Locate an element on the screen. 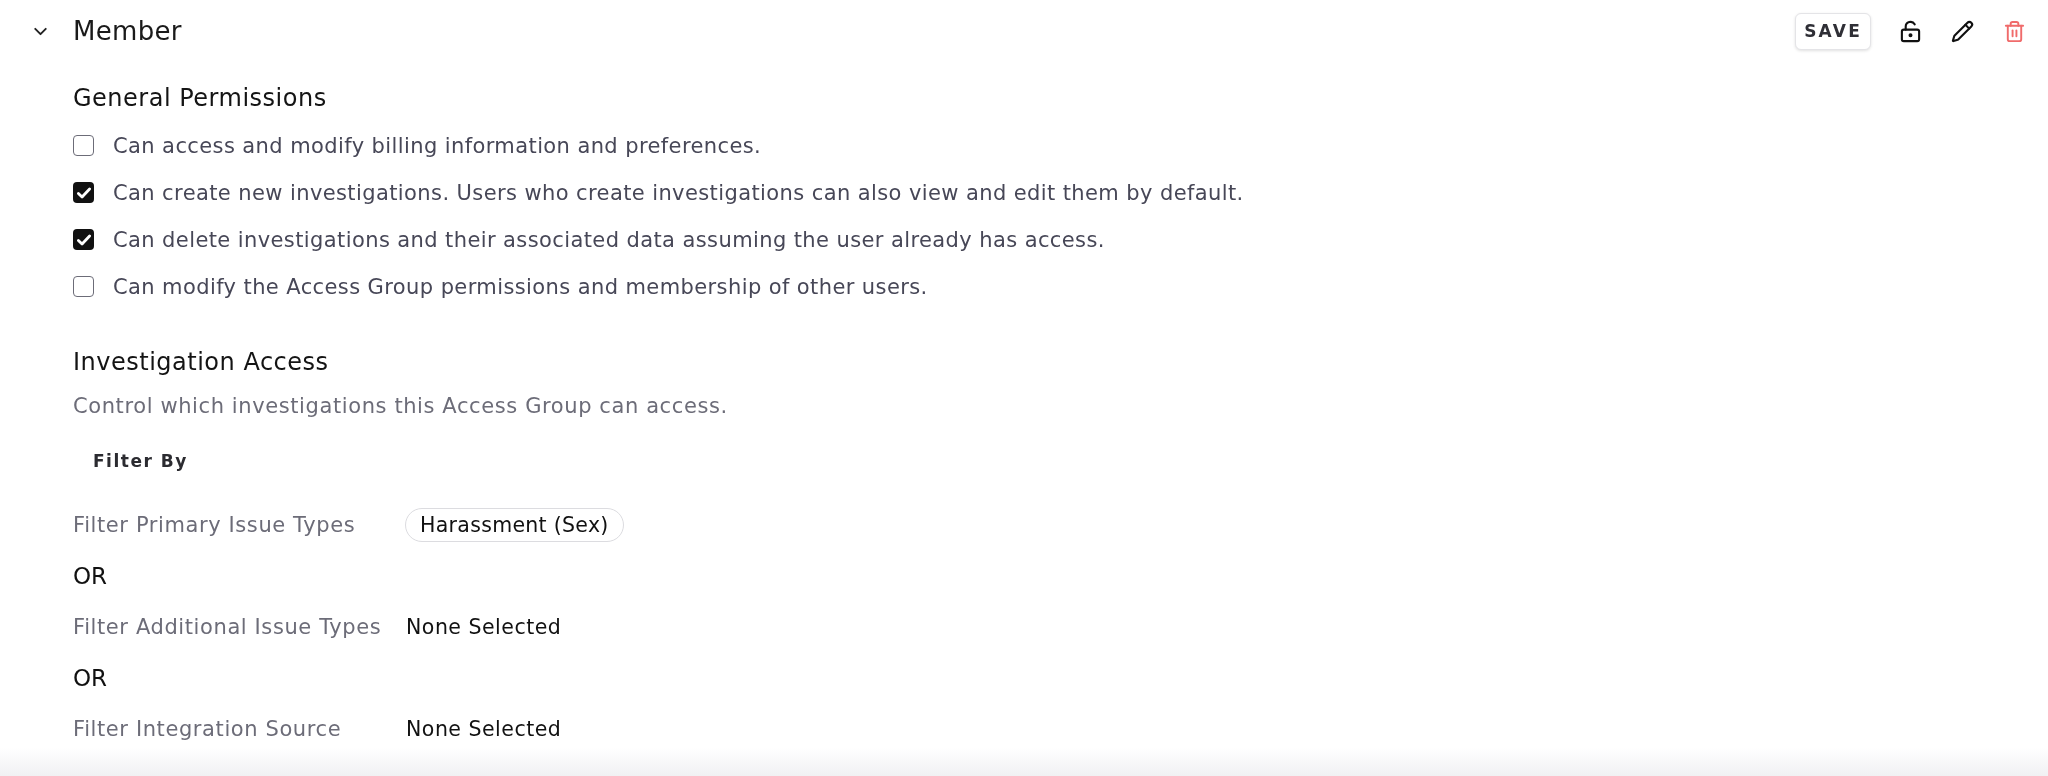  section-description: Control which investigations this Access Group can access. is located at coordinates (401, 406).